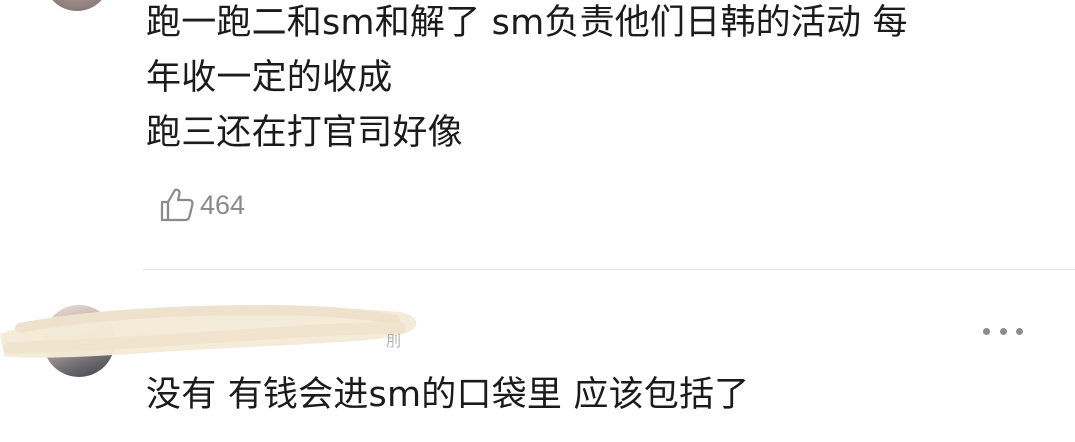 This screenshot has height=442, width=1075. I want to click on more-options-button, so click(1003, 331).